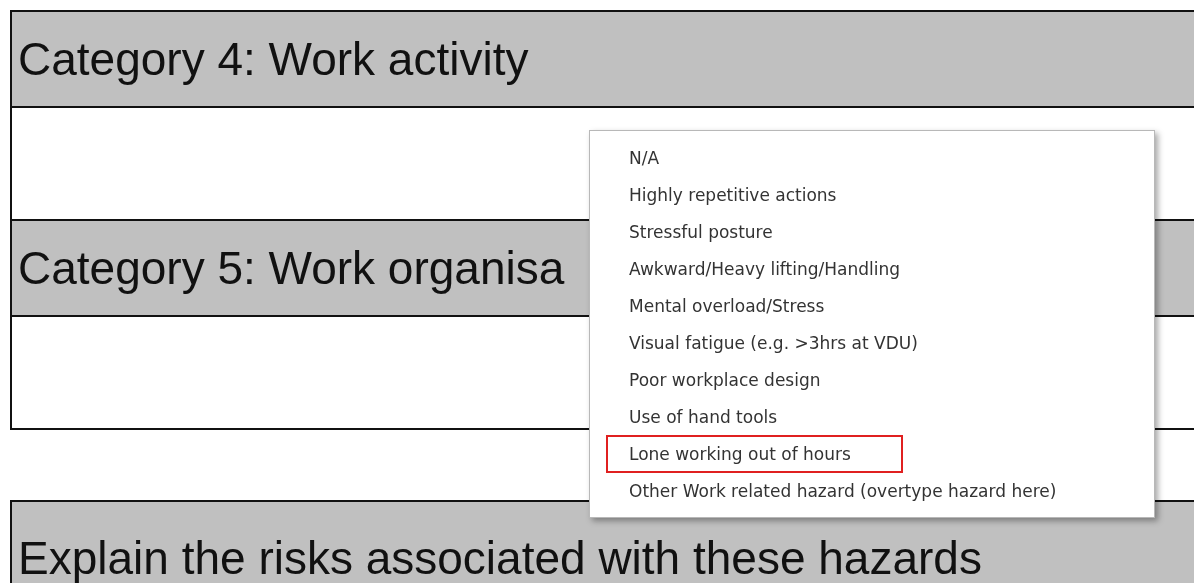 The height and width of the screenshot is (583, 1194). What do you see at coordinates (747, 194) in the screenshot?
I see `menu-item: Highly repetitive actions` at bounding box center [747, 194].